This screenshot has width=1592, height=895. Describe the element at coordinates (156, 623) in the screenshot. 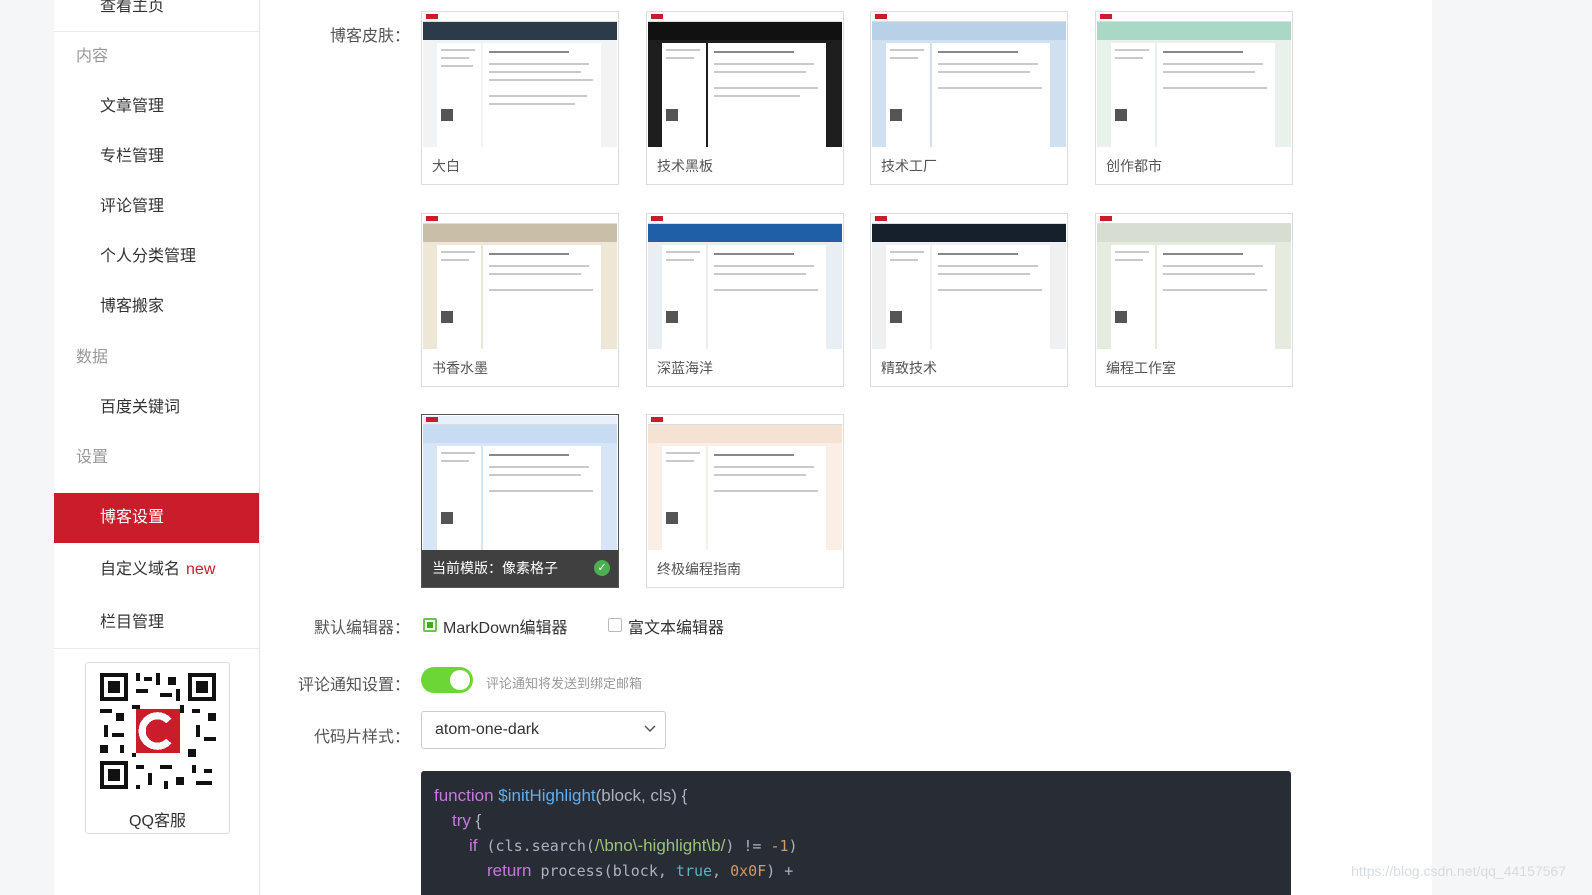

I see `sidebar-item-column-mgmt: 栏目管理` at that location.